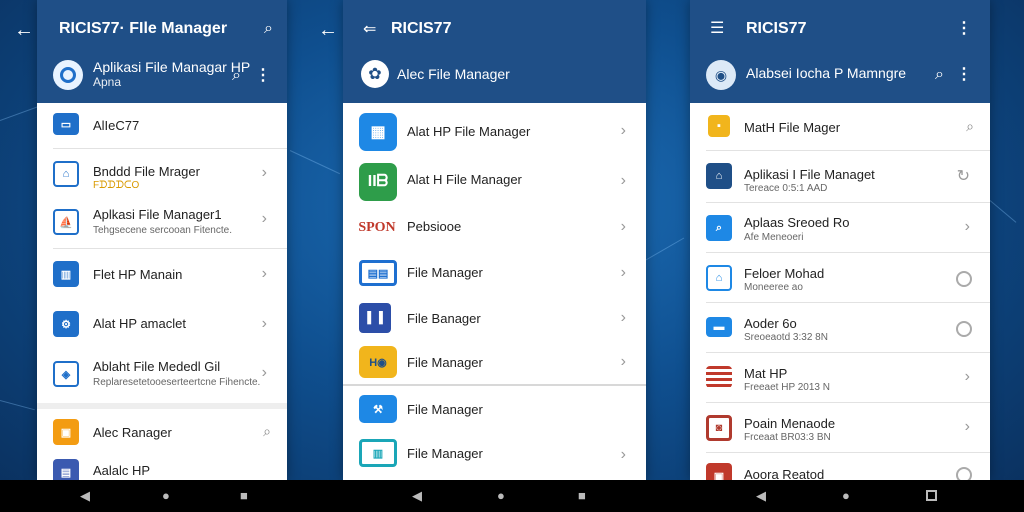 The width and height of the screenshot is (1024, 512). What do you see at coordinates (840, 228) in the screenshot?
I see `list-item: ⌕ Aplaas Sreoed Ro Afe Meneoeri ›` at bounding box center [840, 228].